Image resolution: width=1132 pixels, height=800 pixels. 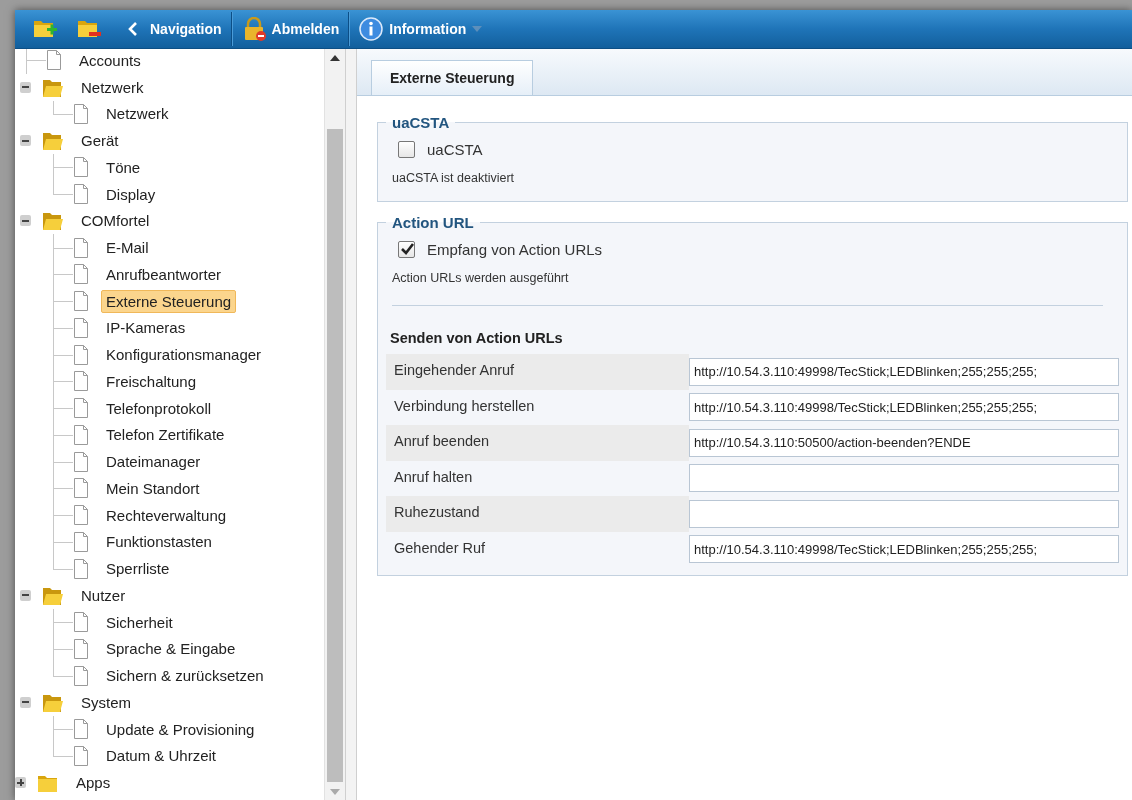 What do you see at coordinates (904, 442) in the screenshot?
I see `url-field: http://10.54.3.110:50500/action-beenden?ENDE` at bounding box center [904, 442].